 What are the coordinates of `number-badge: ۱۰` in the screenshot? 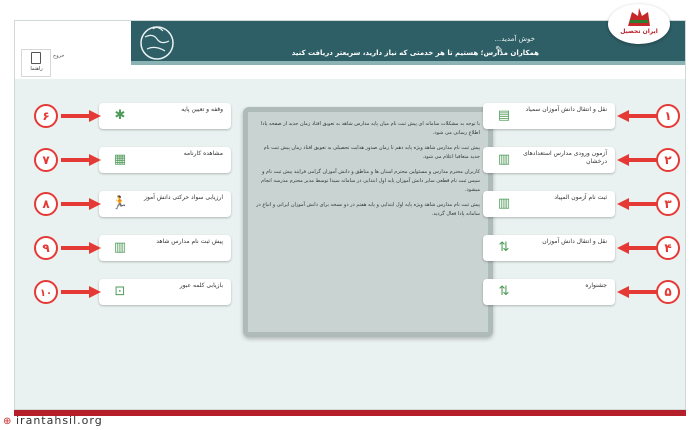 It's located at (46, 292).